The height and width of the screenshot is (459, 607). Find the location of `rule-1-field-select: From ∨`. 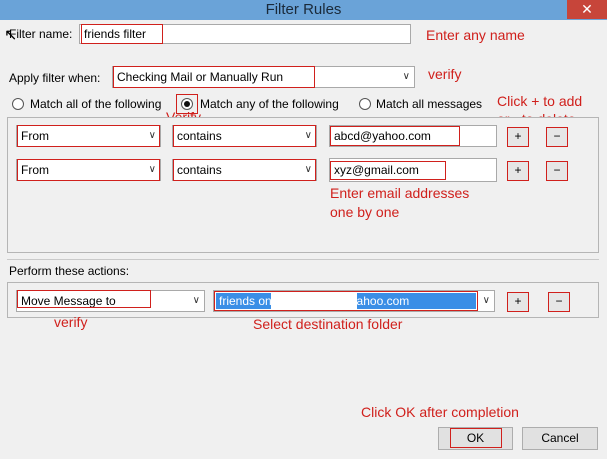

rule-1-field-select: From ∨ is located at coordinates (88, 136).